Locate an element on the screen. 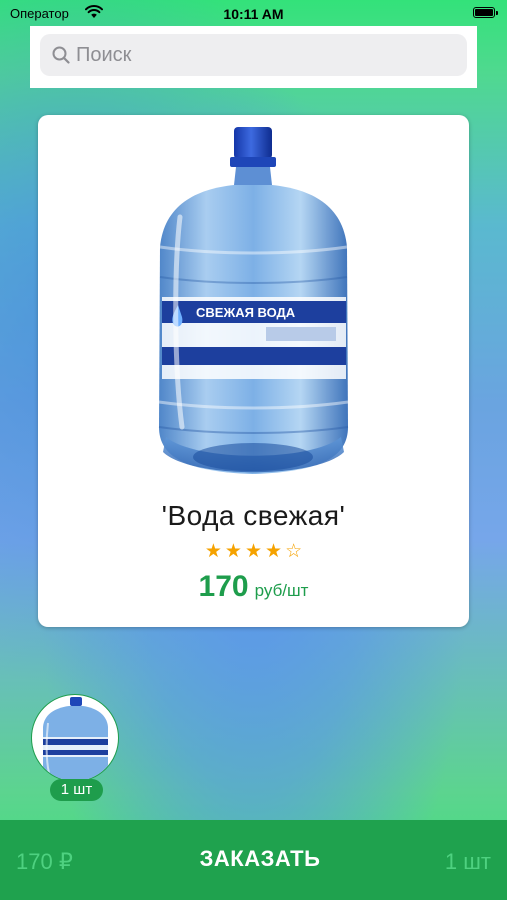  product-price: 170 руб/шт is located at coordinates (253, 587).